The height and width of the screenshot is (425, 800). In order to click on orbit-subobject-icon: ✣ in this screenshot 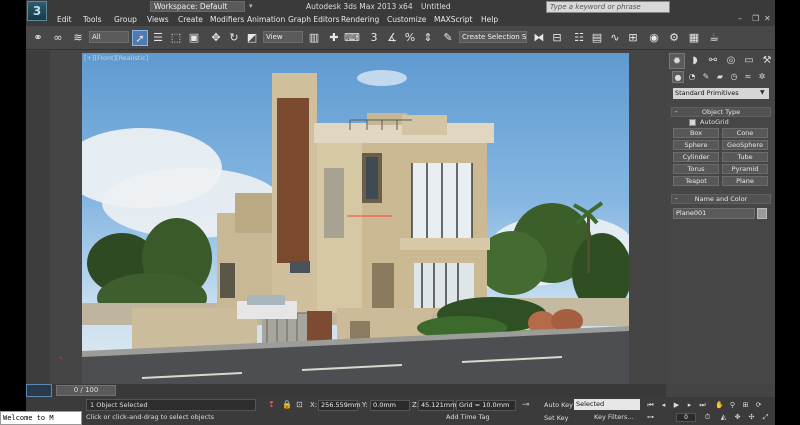, I will do `click(751, 417)`.